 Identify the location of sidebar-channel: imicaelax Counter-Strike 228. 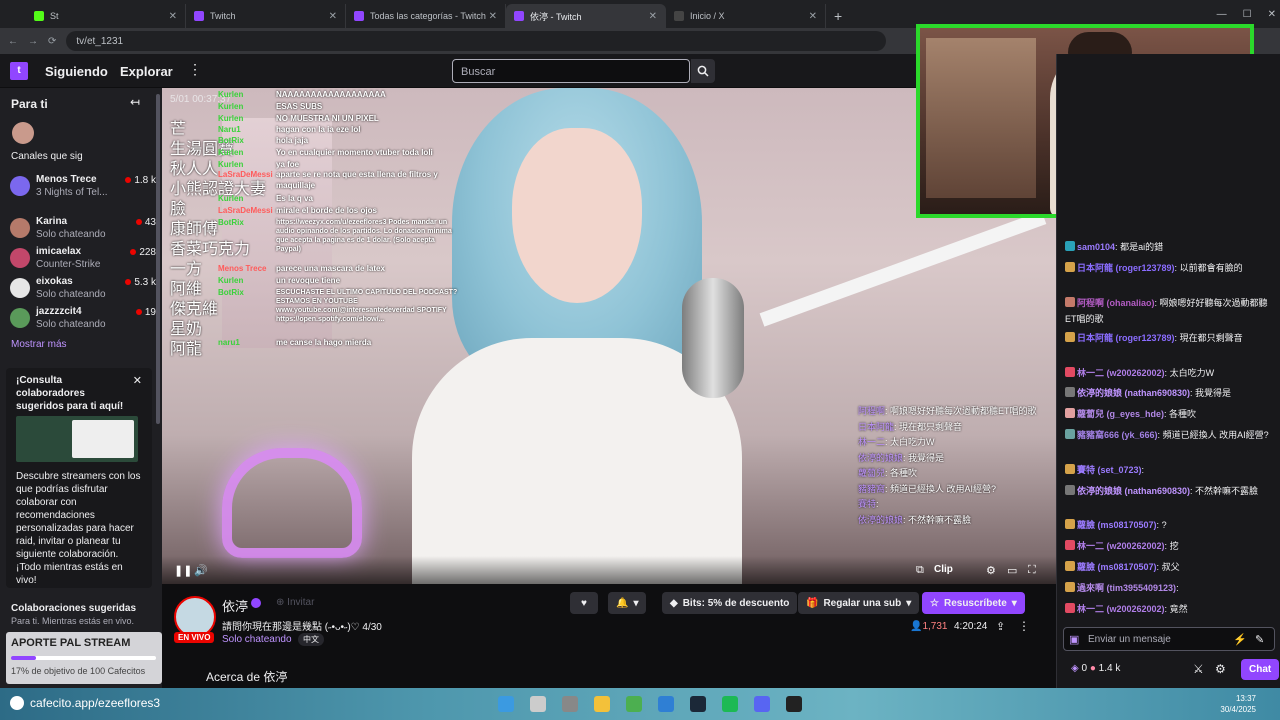
(82, 258).